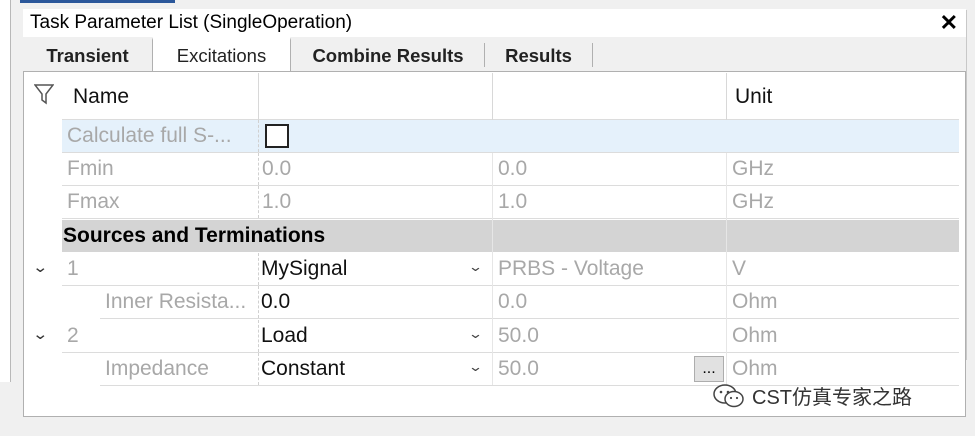 This screenshot has height=436, width=975. I want to click on tab-label: Excitations, so click(221, 55).